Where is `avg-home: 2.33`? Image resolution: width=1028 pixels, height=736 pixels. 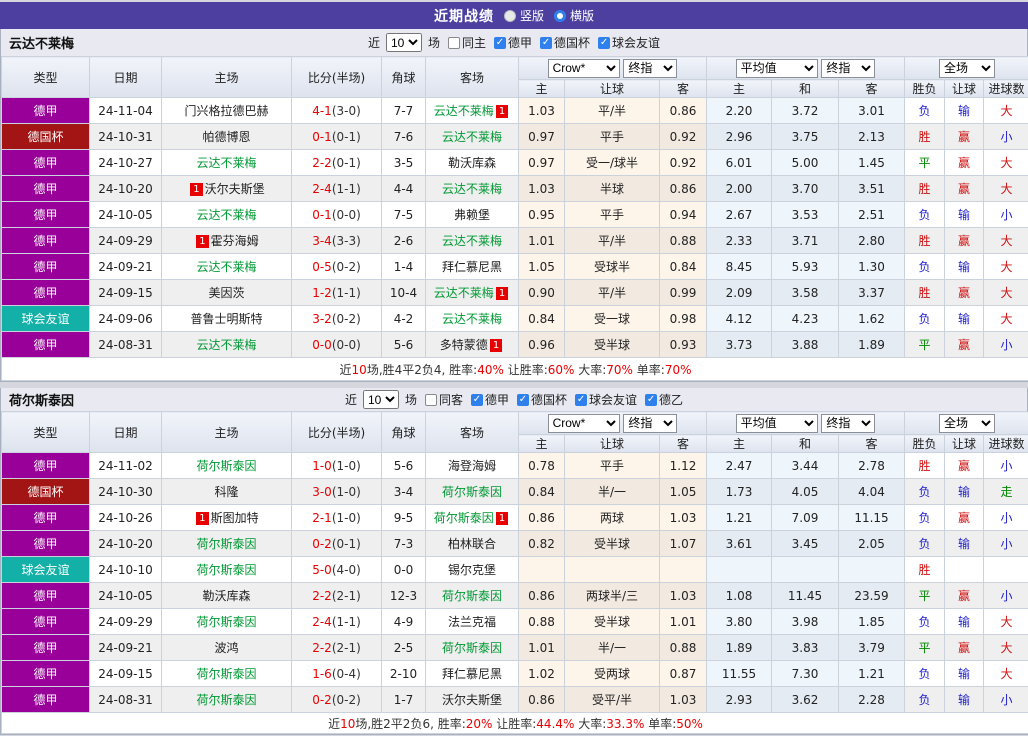 avg-home: 2.33 is located at coordinates (739, 241).